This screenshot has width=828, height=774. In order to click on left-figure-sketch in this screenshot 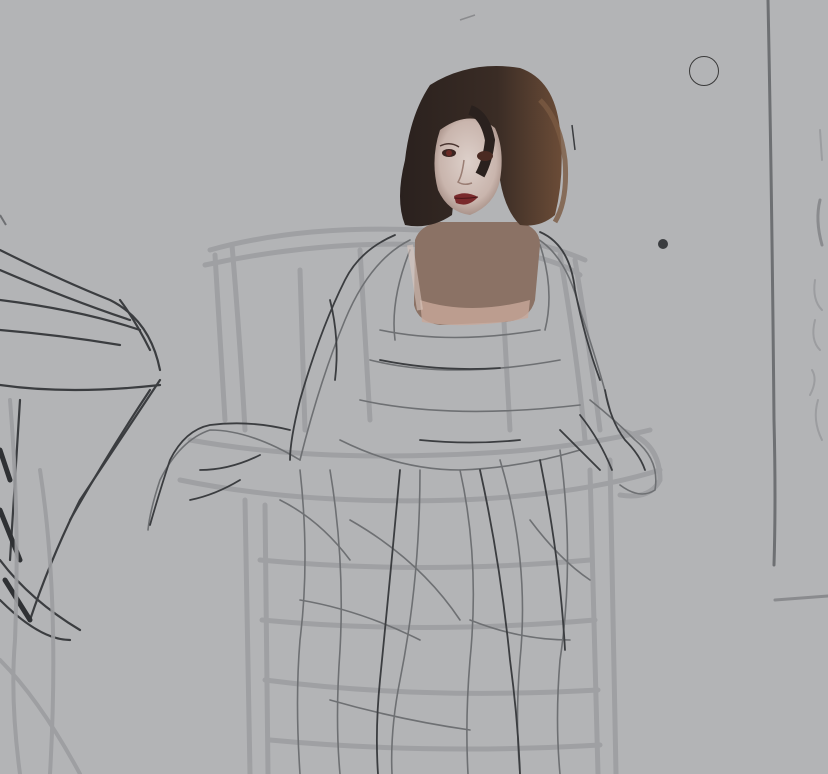, I will do `click(81, 445)`.